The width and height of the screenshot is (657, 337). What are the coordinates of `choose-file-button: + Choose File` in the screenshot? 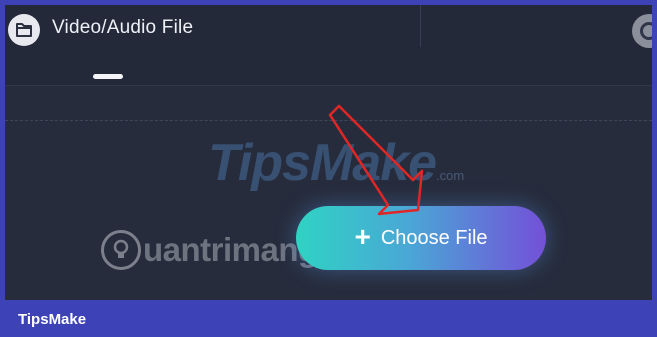 It's located at (421, 238).